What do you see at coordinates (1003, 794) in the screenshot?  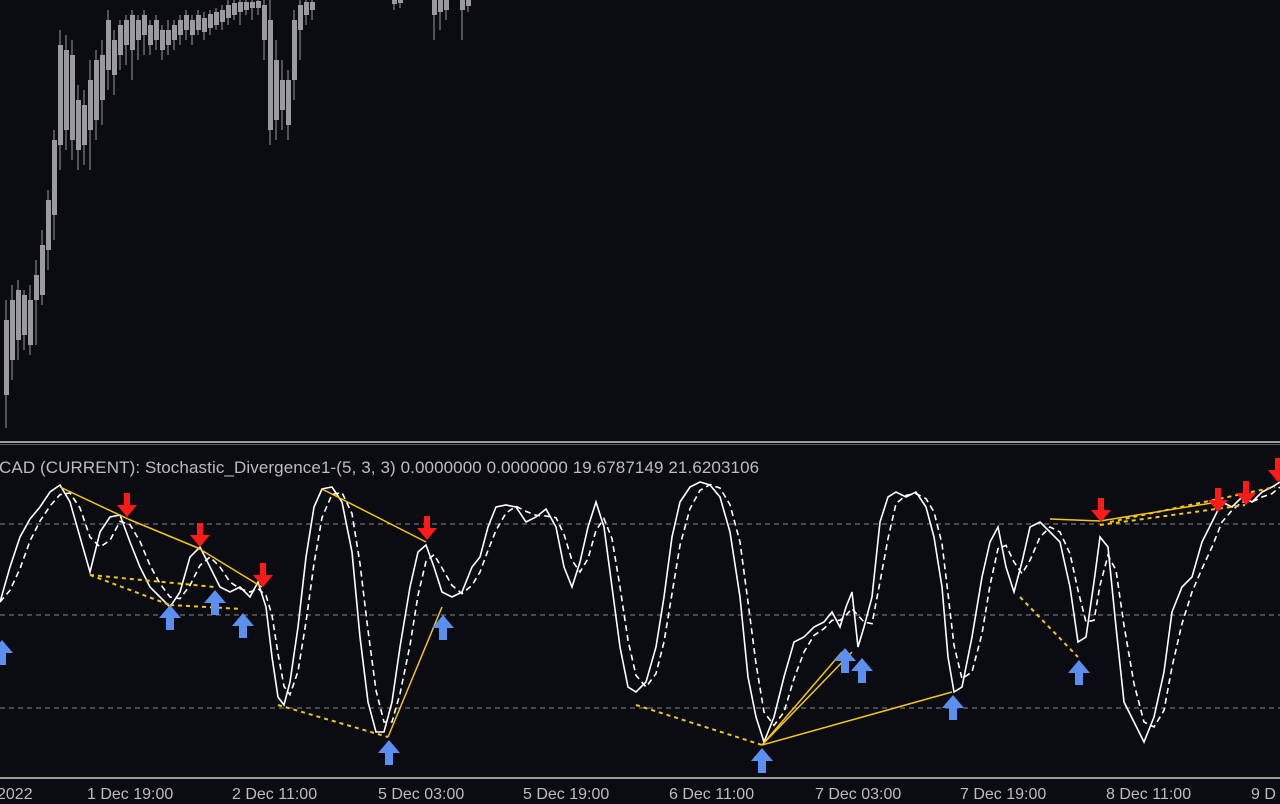 I see `time-tick-label: 7 Dec 19:00` at bounding box center [1003, 794].